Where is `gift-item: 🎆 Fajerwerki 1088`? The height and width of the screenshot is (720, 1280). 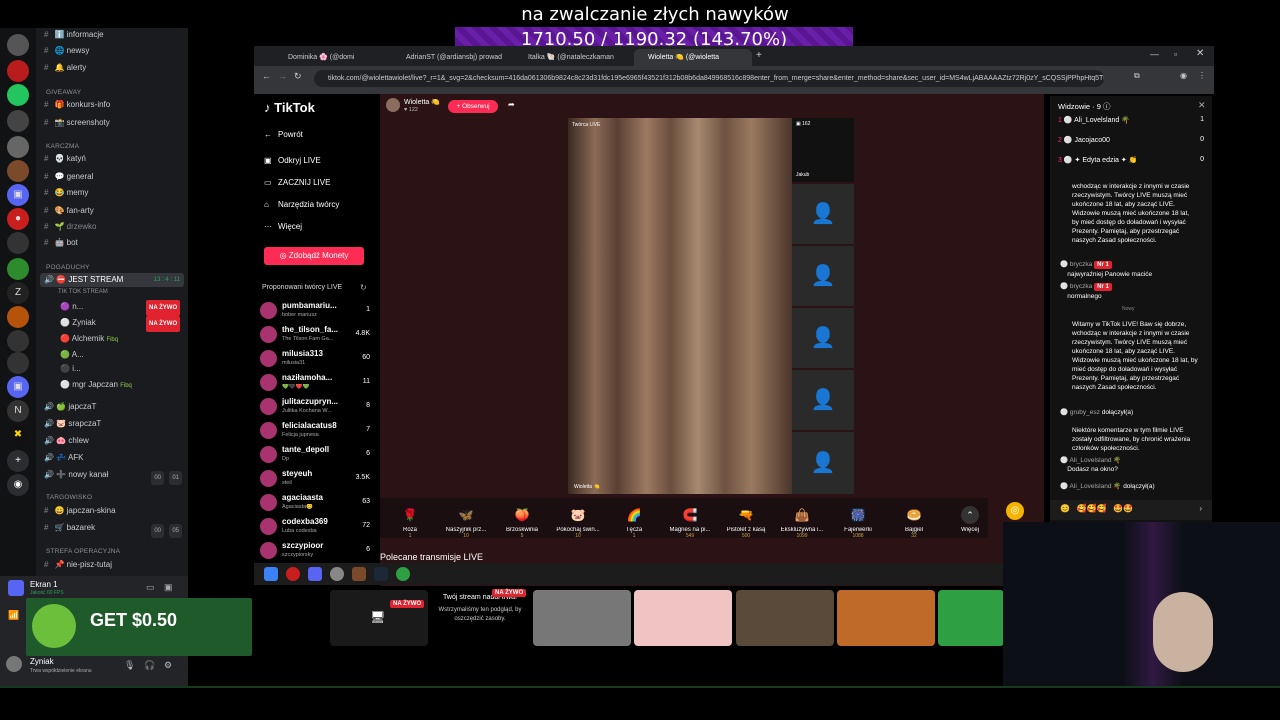
gift-item: 🎆 Fajerwerki 1088 is located at coordinates (858, 522).